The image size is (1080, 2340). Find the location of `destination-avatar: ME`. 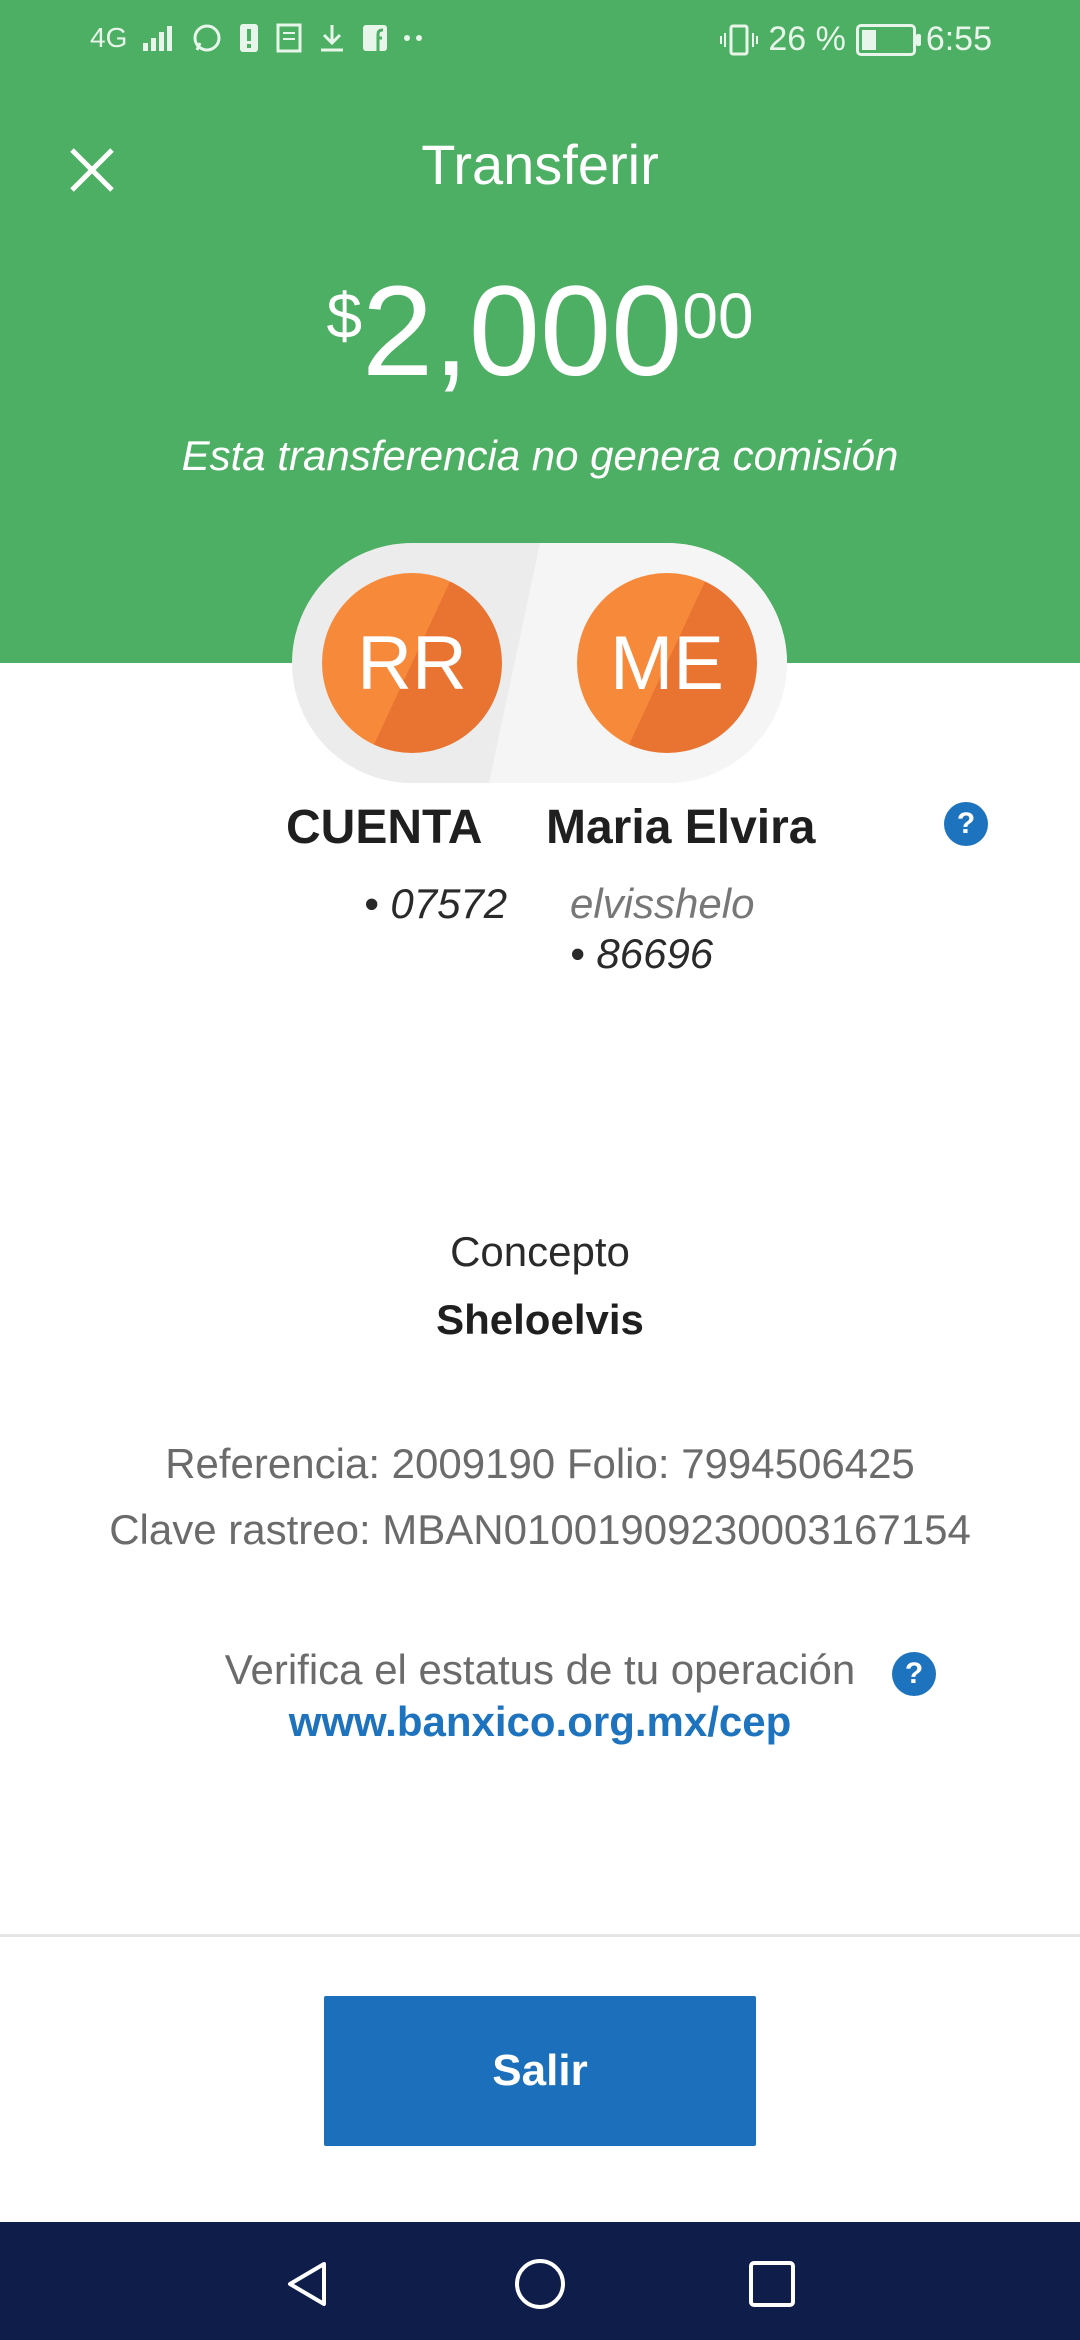

destination-avatar: ME is located at coordinates (667, 663).